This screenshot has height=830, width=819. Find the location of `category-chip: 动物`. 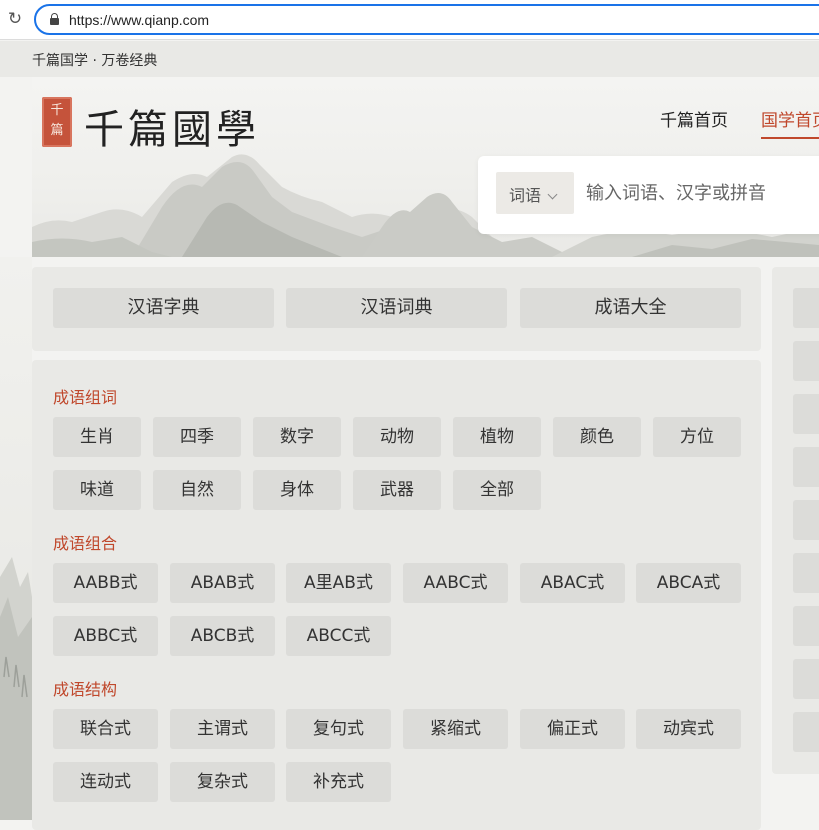

category-chip: 动物 is located at coordinates (397, 437).